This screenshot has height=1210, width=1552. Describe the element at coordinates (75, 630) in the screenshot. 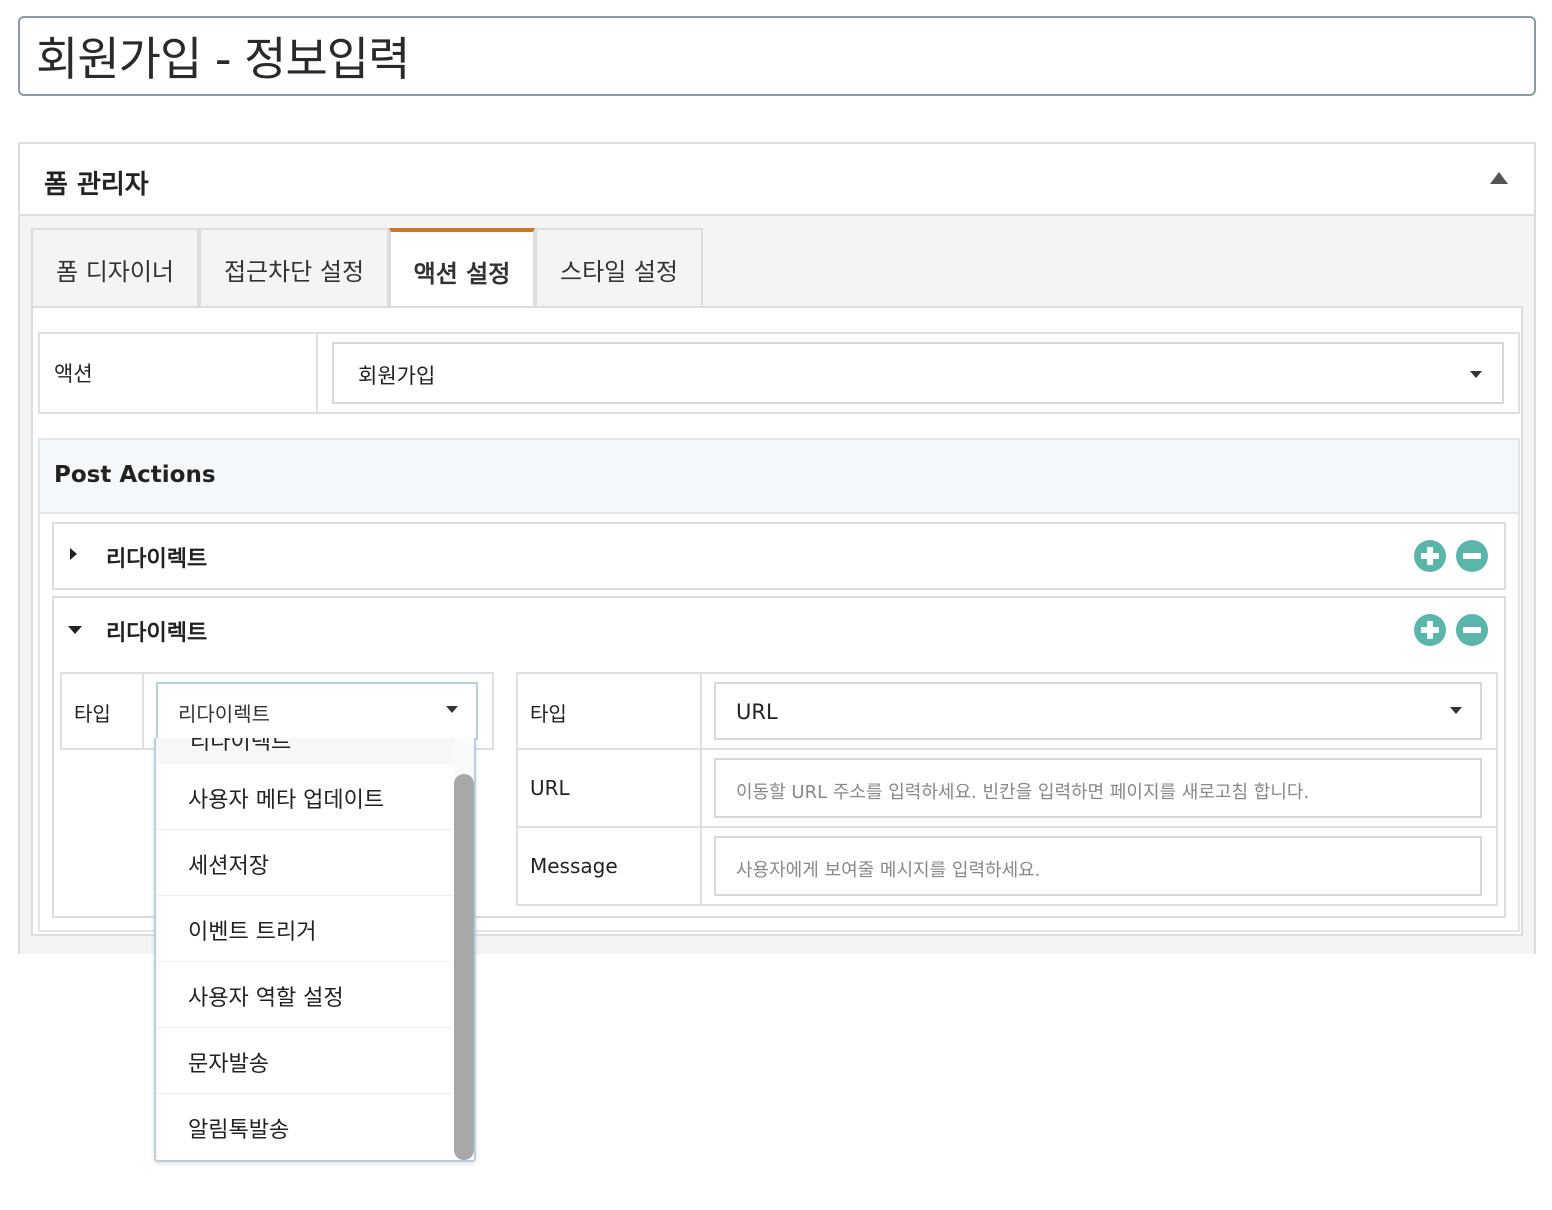

I see `collapse-caret-icon` at that location.